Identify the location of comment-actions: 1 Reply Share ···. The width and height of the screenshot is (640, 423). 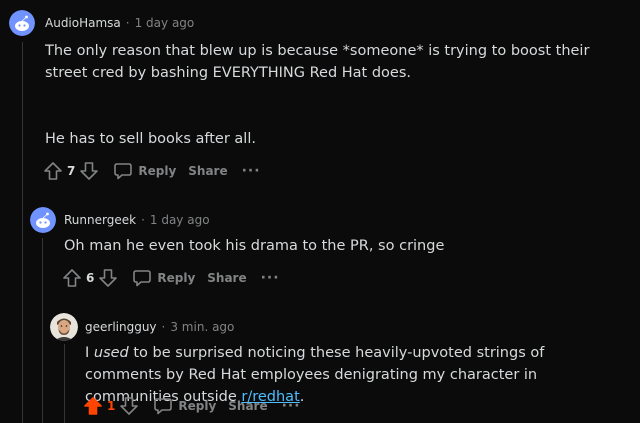
(192, 406).